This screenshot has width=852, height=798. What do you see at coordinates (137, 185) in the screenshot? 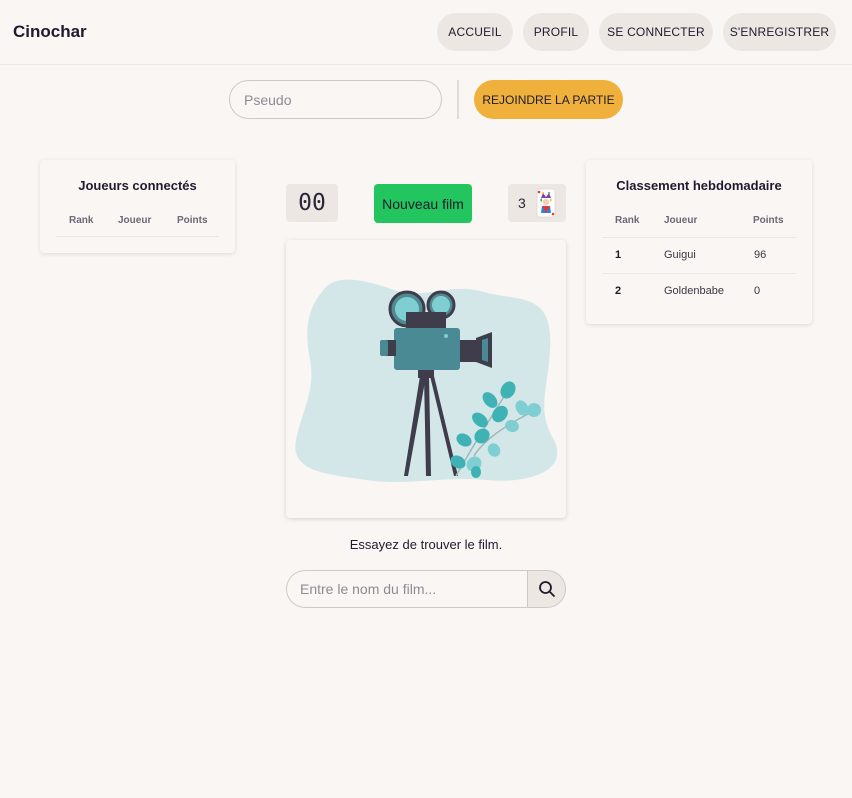
I see `connected-players-title: Joueurs connectés` at bounding box center [137, 185].